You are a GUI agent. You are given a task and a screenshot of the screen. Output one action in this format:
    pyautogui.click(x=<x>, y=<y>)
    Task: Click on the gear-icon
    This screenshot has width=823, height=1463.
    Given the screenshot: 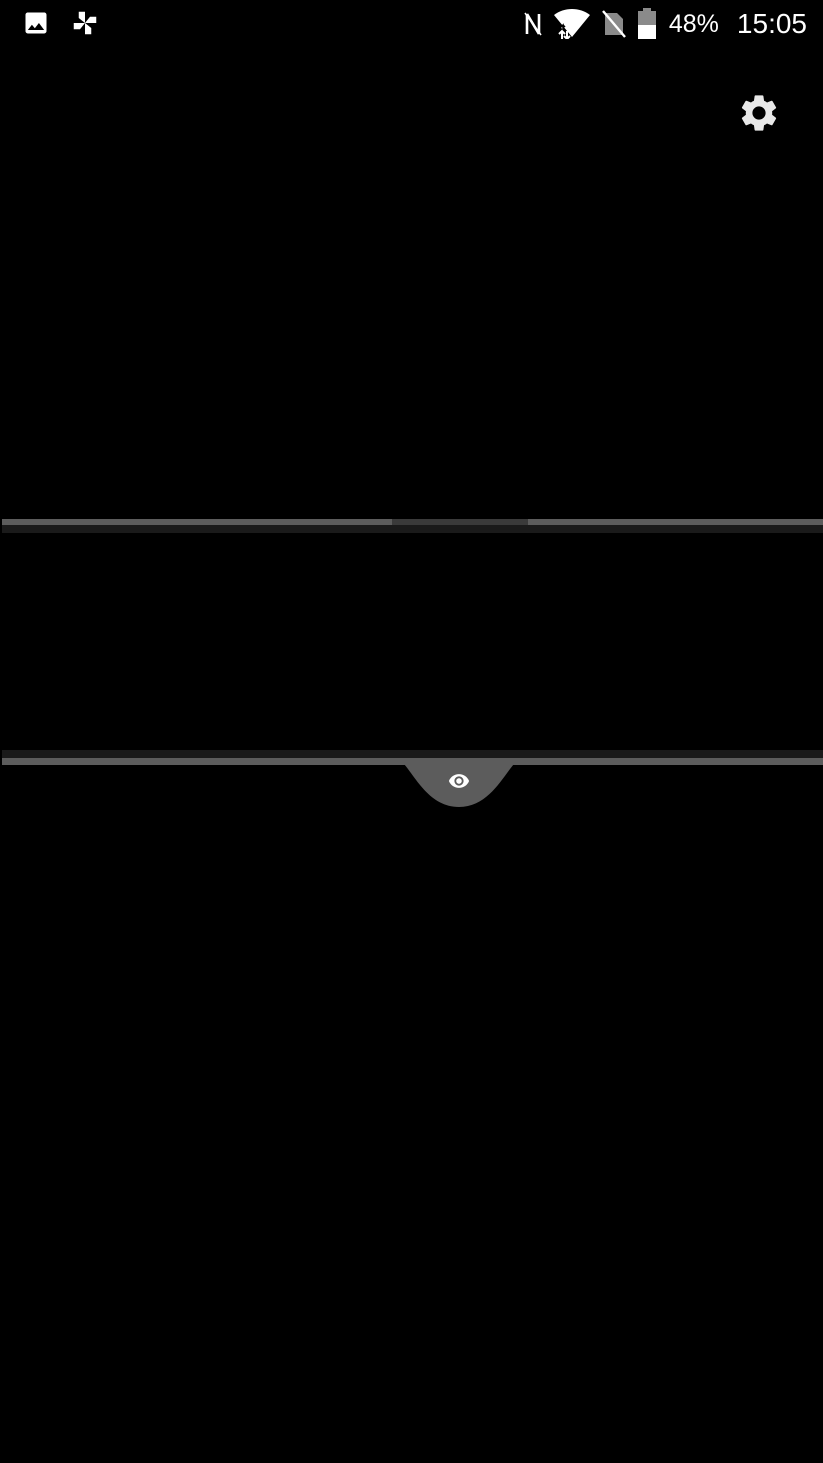 What is the action you would take?
    pyautogui.click(x=759, y=113)
    